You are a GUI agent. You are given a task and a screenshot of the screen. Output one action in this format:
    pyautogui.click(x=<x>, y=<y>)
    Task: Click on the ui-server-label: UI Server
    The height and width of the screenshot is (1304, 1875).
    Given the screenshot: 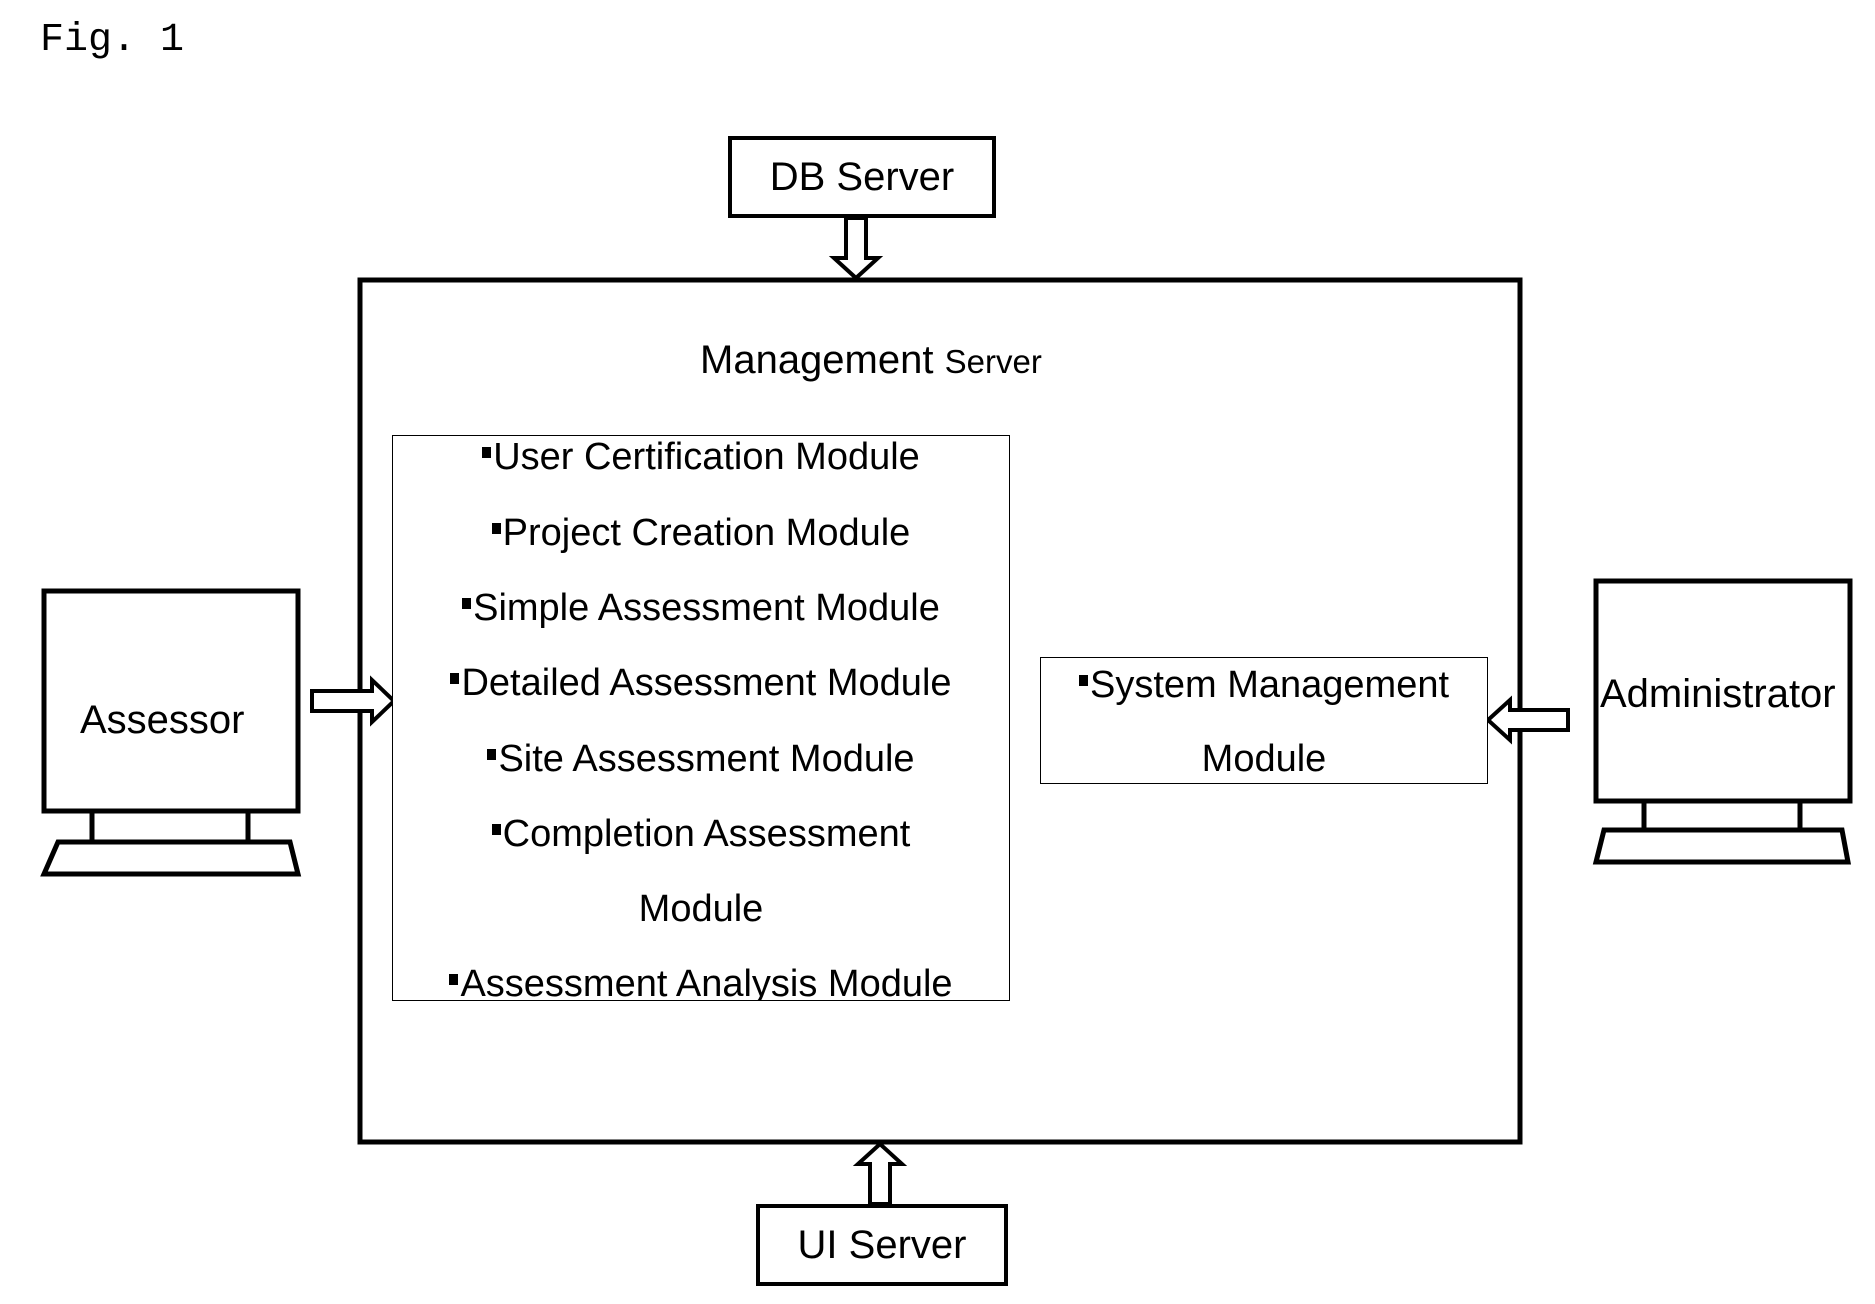 What is the action you would take?
    pyautogui.click(x=882, y=1244)
    